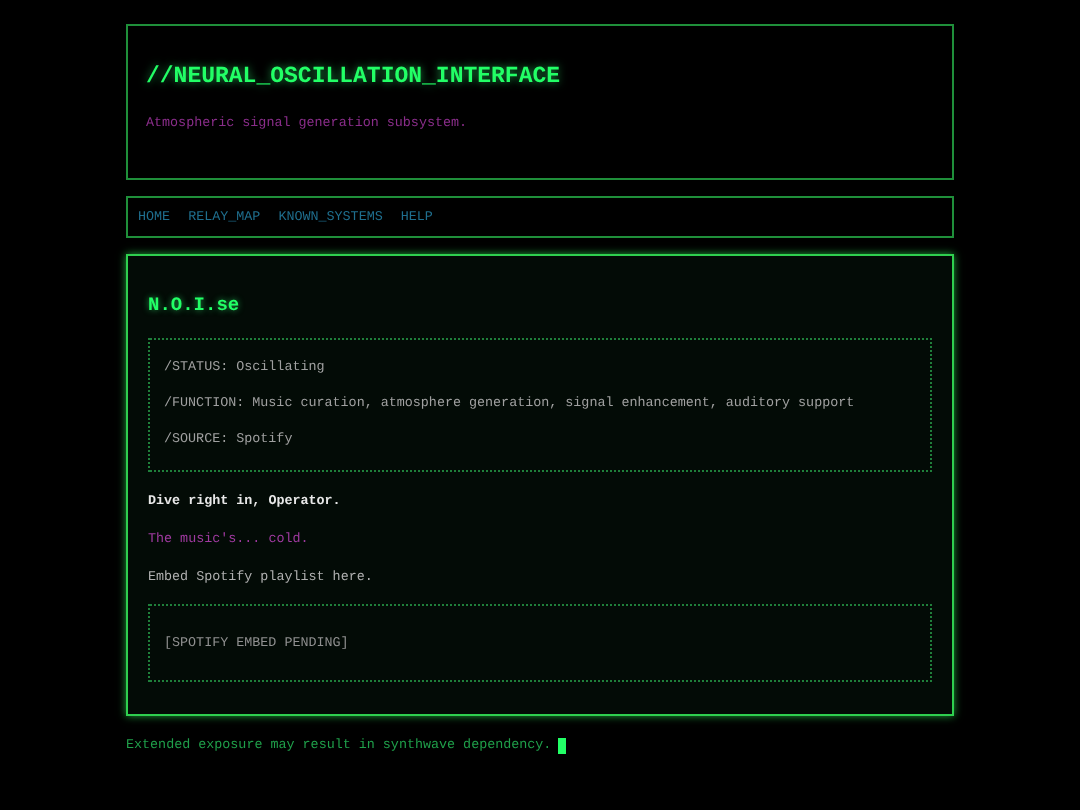 The height and width of the screenshot is (810, 1080). Describe the element at coordinates (195, 305) in the screenshot. I see `card-title: N.O.I.se` at that location.